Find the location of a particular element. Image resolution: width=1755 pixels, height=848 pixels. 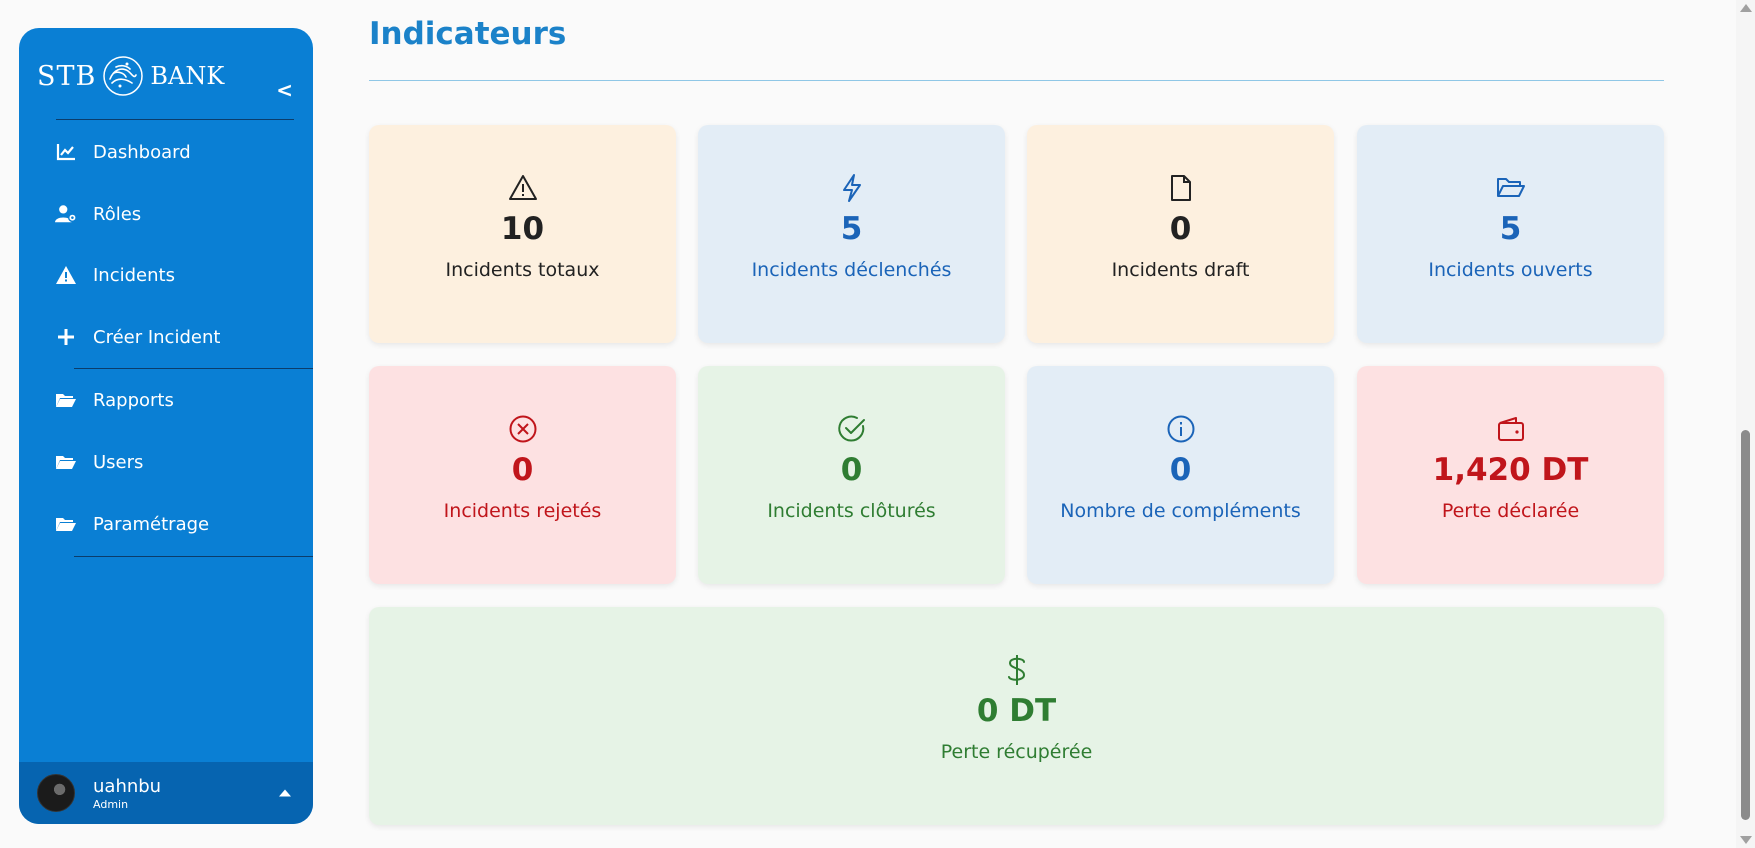

user-gear-icon is located at coordinates (66, 214).